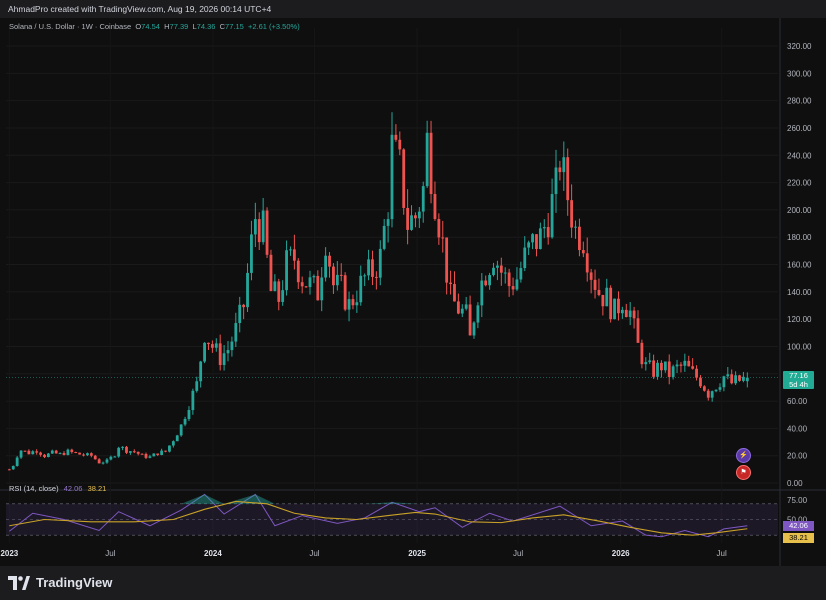 The width and height of the screenshot is (826, 600). What do you see at coordinates (97, 488) in the screenshot?
I see `rsi-ma-value: 38.21` at bounding box center [97, 488].